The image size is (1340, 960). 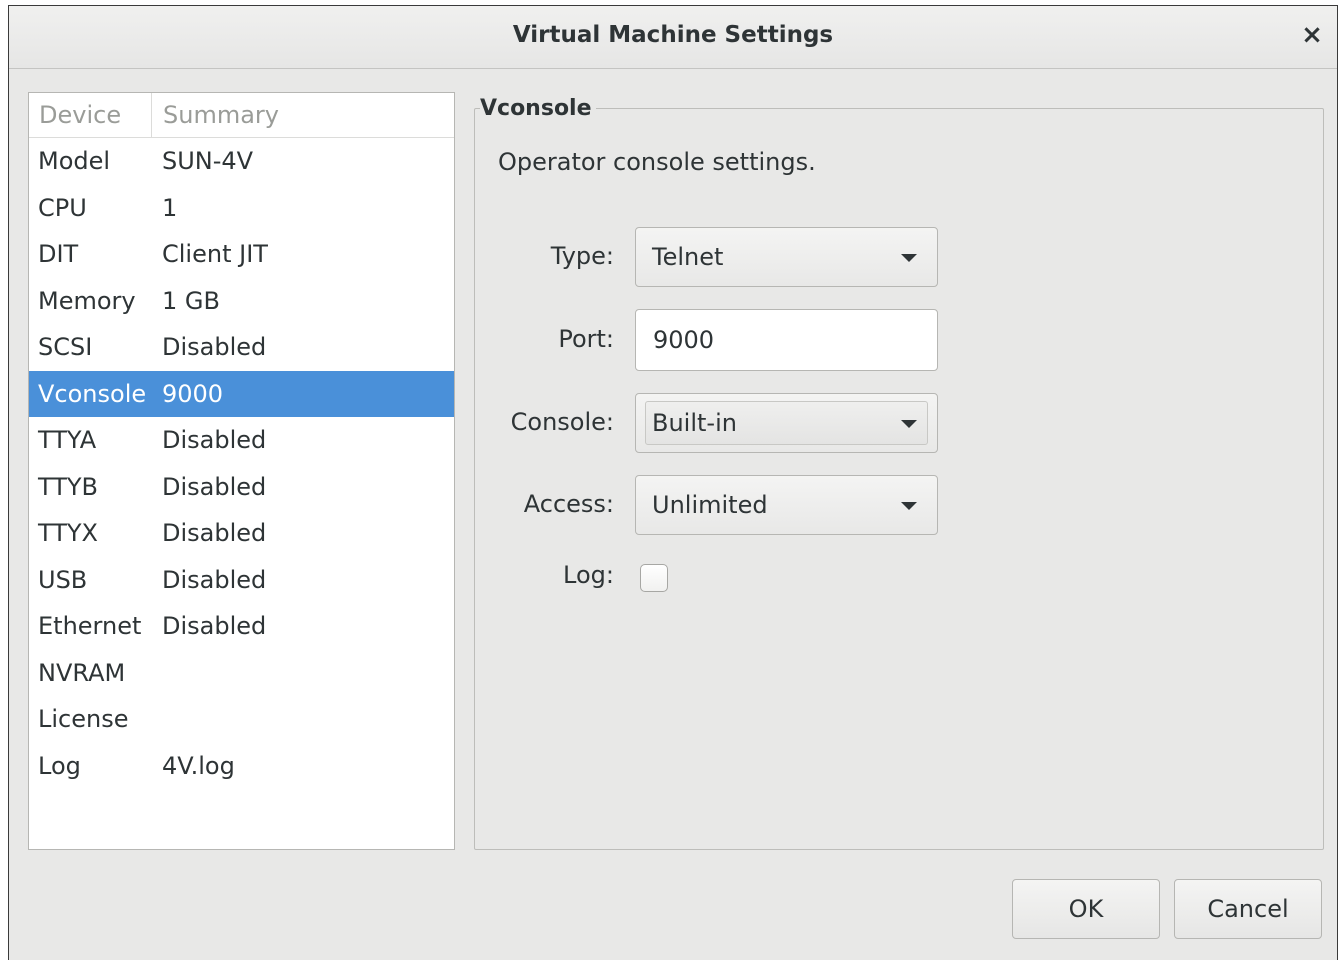 I want to click on device-row: SCSI Disabled, so click(x=241, y=347).